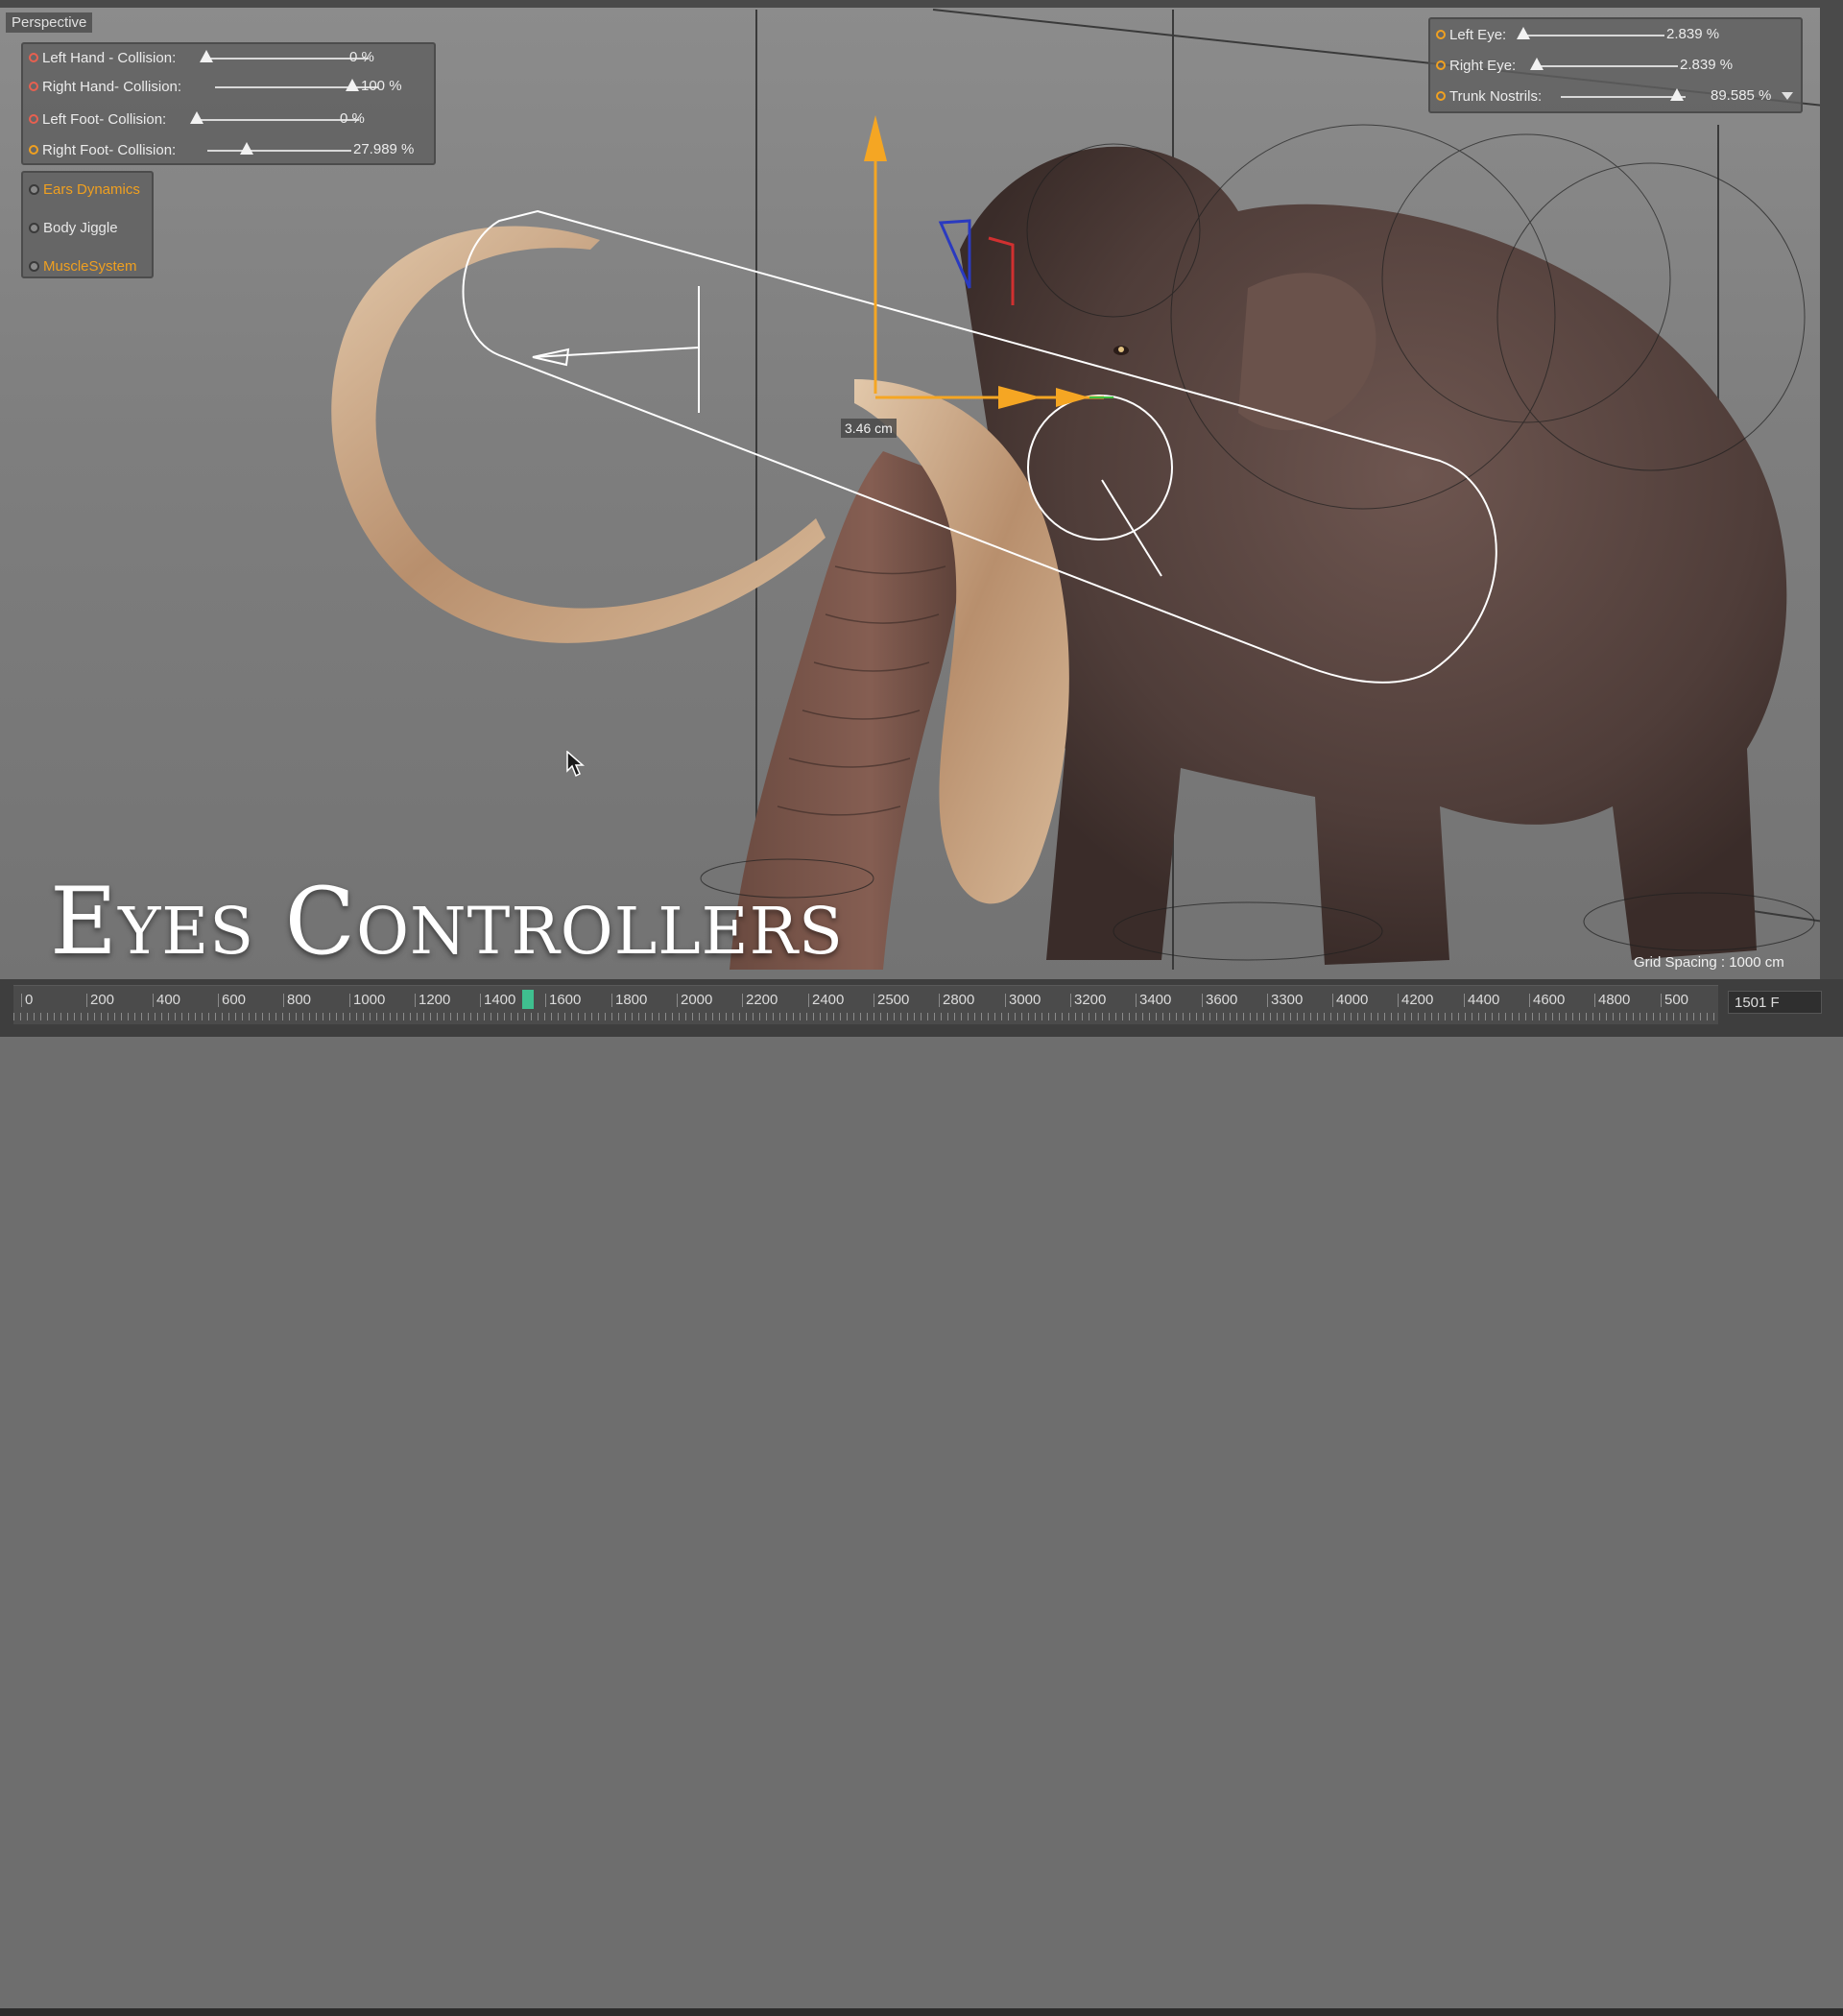 The width and height of the screenshot is (1843, 2016). What do you see at coordinates (1287, 1000) in the screenshot?
I see `timeline-tick-label: 3300` at bounding box center [1287, 1000].